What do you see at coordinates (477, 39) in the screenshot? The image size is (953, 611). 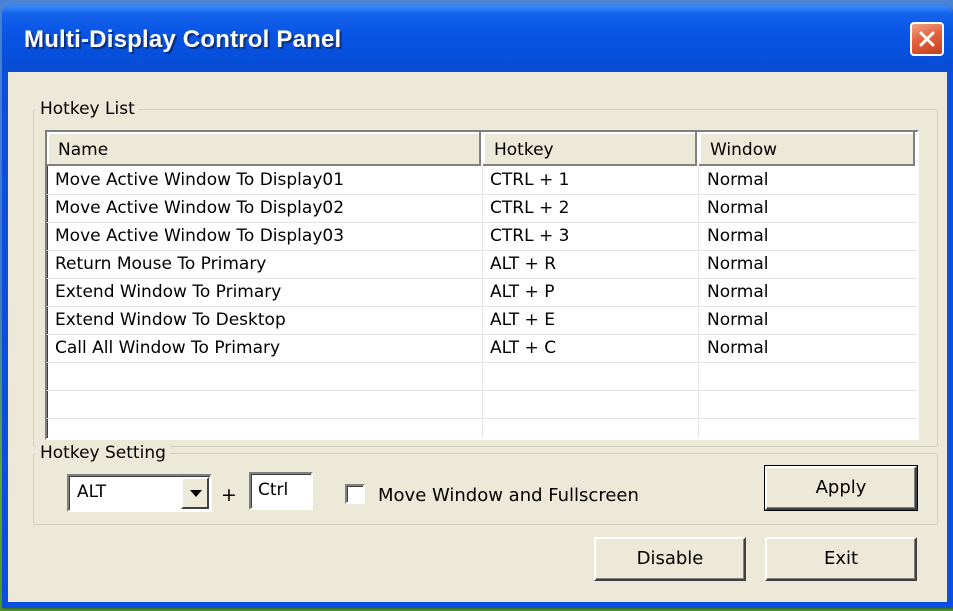 I see `title-bar: Multi-Display Control Panel` at bounding box center [477, 39].